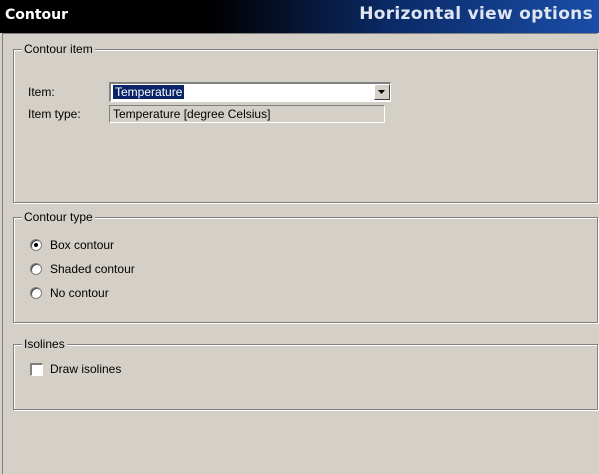 The height and width of the screenshot is (474, 599). Describe the element at coordinates (85, 369) in the screenshot. I see `checkbox-label: Draw isolines` at that location.